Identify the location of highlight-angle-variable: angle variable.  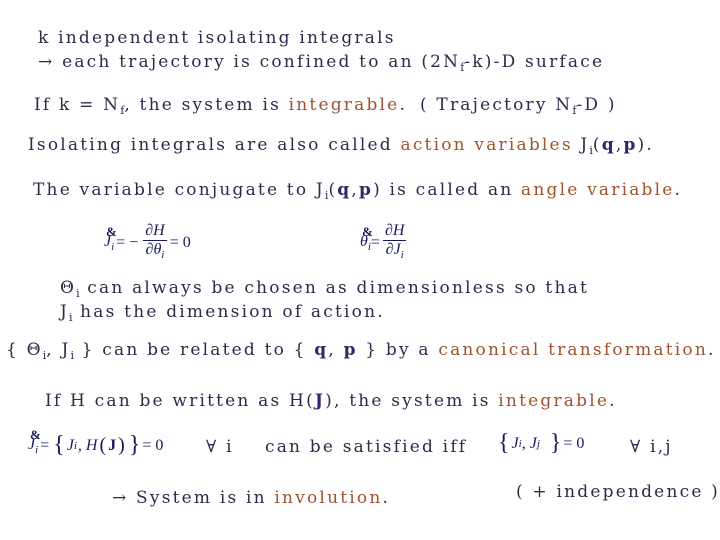
(598, 190).